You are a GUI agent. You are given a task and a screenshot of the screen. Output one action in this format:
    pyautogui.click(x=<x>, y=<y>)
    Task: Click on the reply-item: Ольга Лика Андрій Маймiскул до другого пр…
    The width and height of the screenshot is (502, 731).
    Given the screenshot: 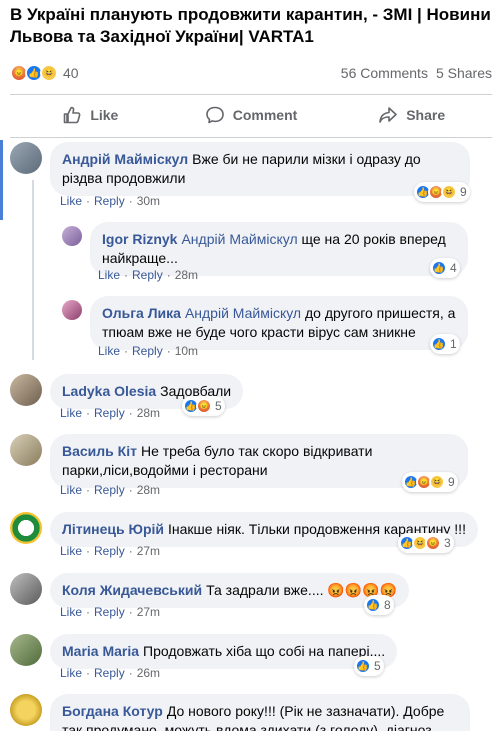 What is the action you would take?
    pyautogui.click(x=272, y=329)
    